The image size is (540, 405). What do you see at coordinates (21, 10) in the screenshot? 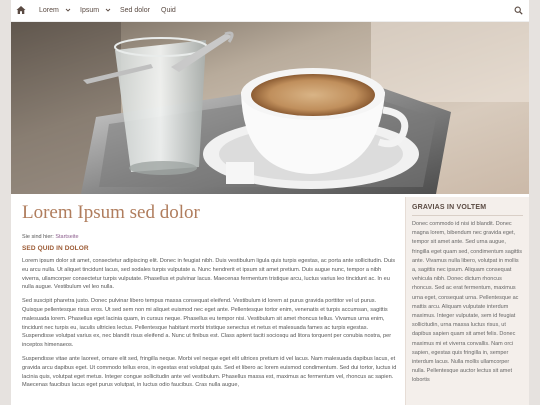
I see `home-icon` at bounding box center [21, 10].